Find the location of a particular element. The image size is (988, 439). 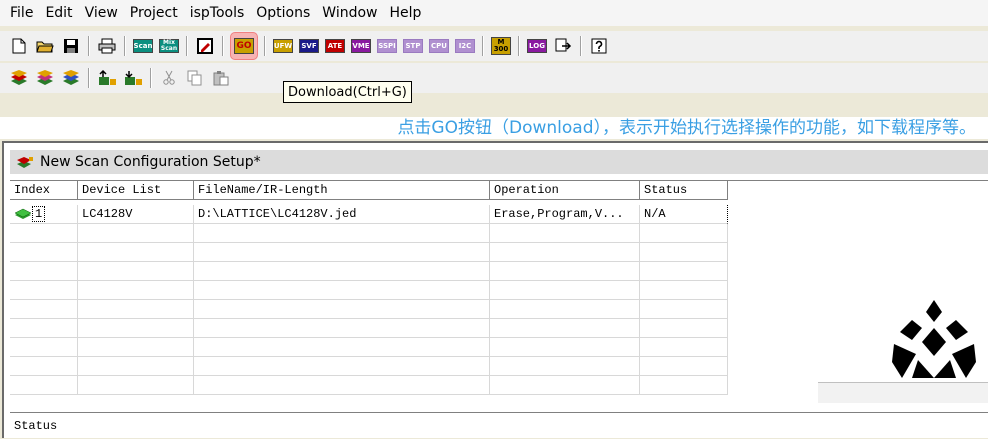

cell-status: N/A is located at coordinates (684, 214).